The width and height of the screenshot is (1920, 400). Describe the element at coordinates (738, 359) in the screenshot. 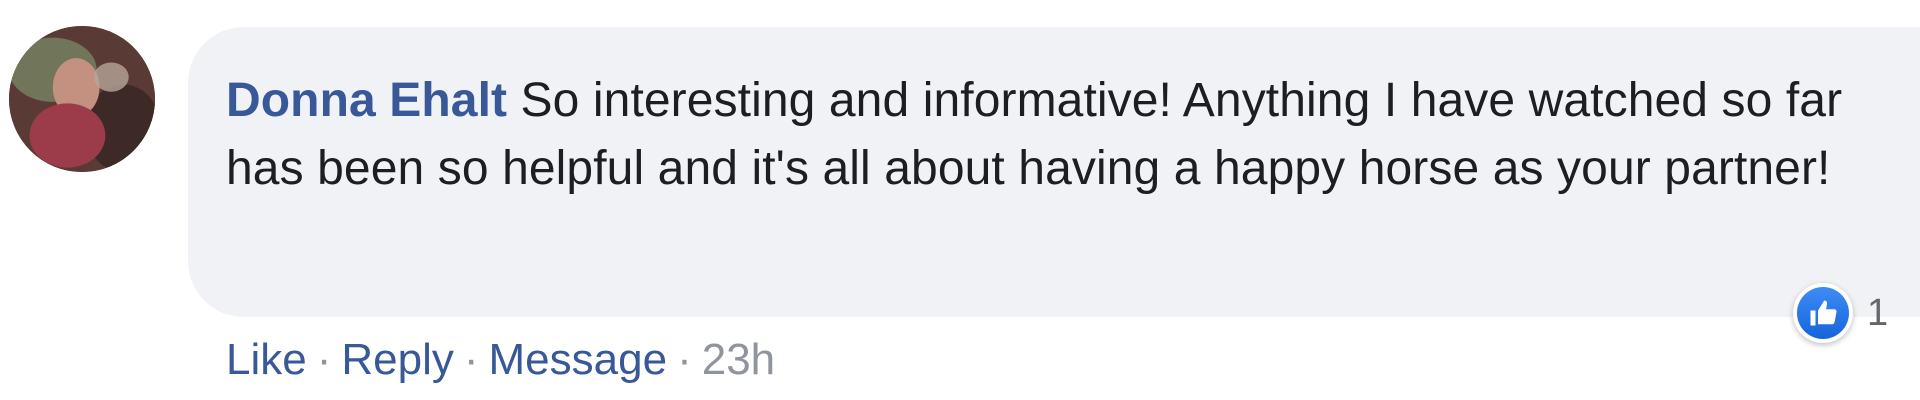

I see `comment-timestamp: 23h` at that location.